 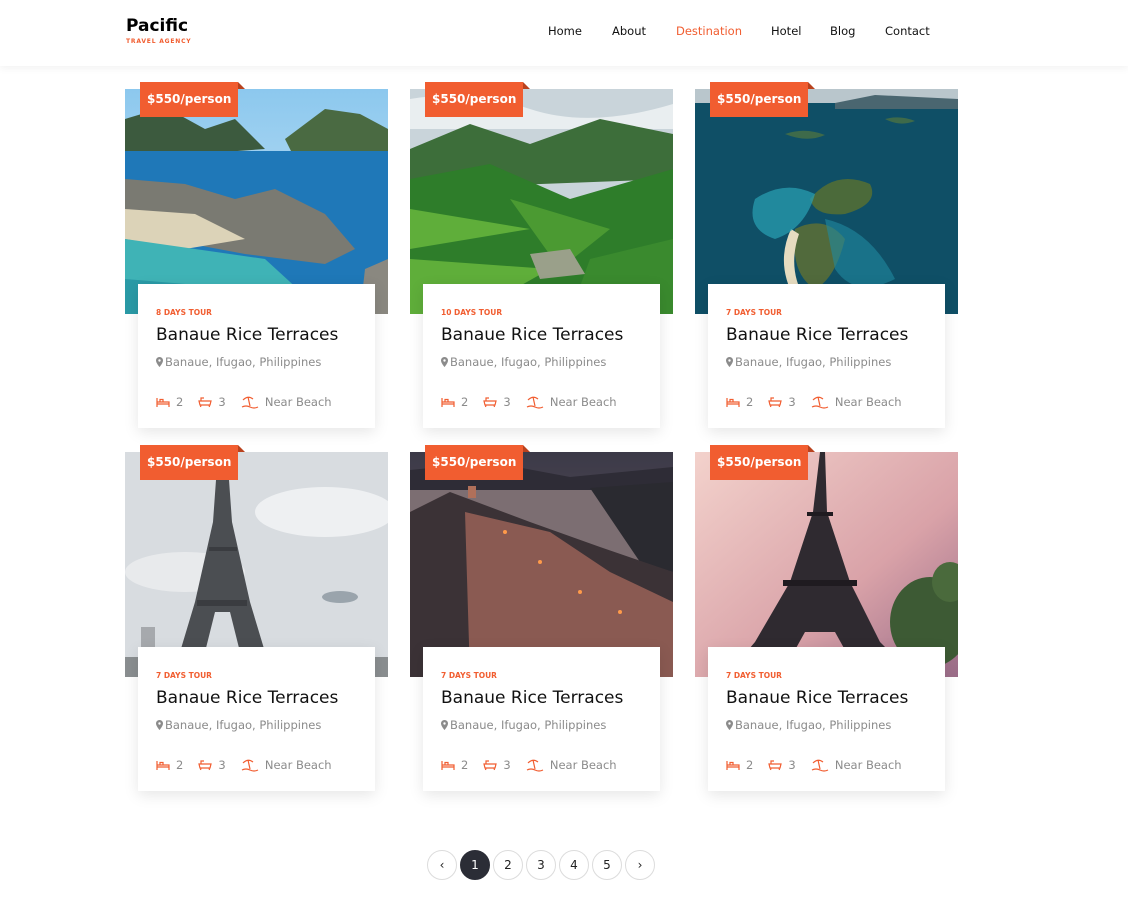 What do you see at coordinates (607, 865) in the screenshot?
I see `page-5-button: 5` at bounding box center [607, 865].